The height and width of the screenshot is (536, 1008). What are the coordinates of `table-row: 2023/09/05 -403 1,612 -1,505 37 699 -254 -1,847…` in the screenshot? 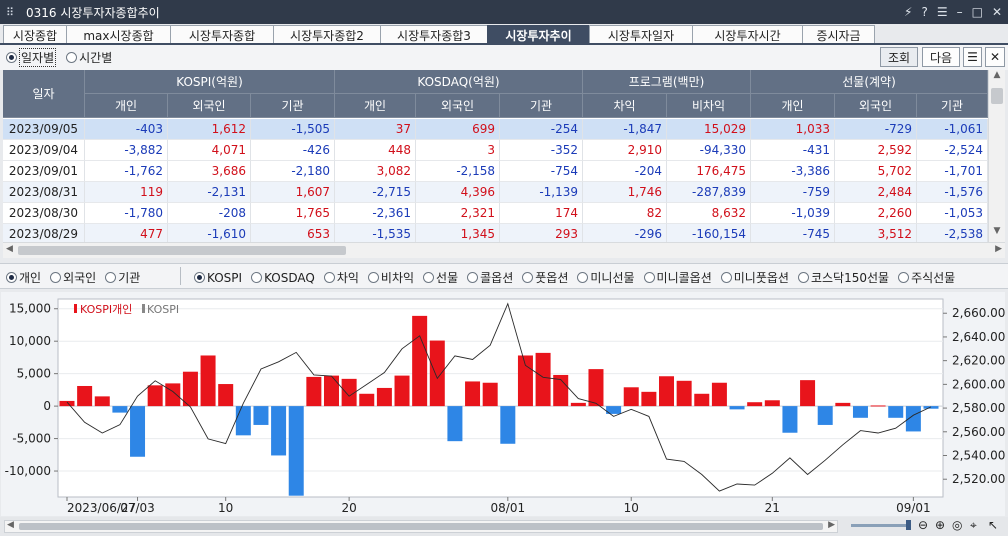 It's located at (495, 129).